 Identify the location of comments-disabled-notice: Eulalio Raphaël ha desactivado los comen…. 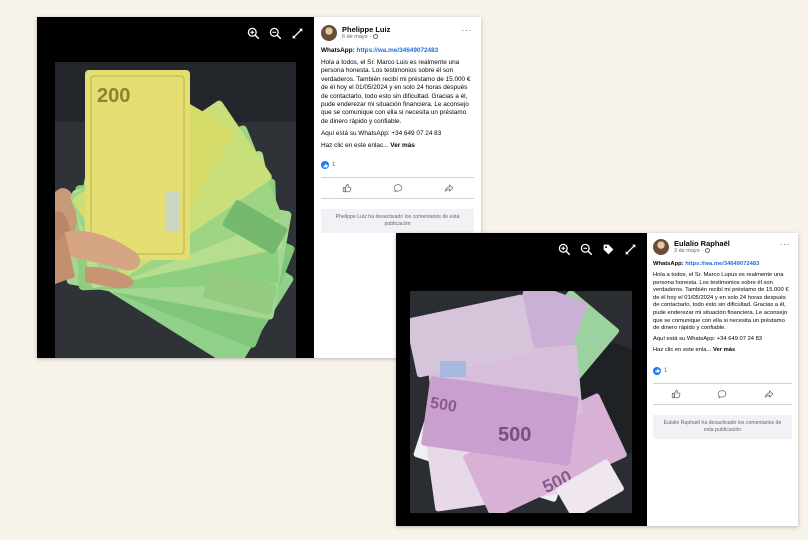
(722, 426).